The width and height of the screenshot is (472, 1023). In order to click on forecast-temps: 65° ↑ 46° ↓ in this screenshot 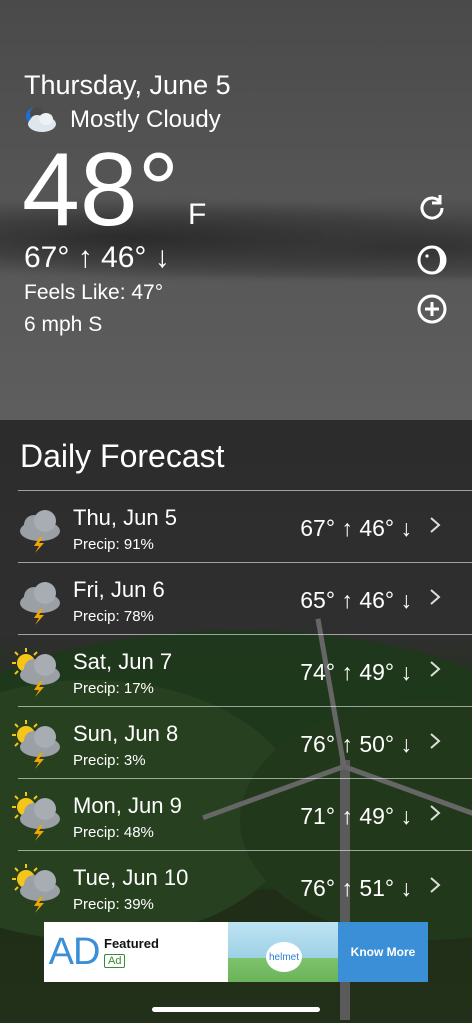, I will do `click(356, 600)`.